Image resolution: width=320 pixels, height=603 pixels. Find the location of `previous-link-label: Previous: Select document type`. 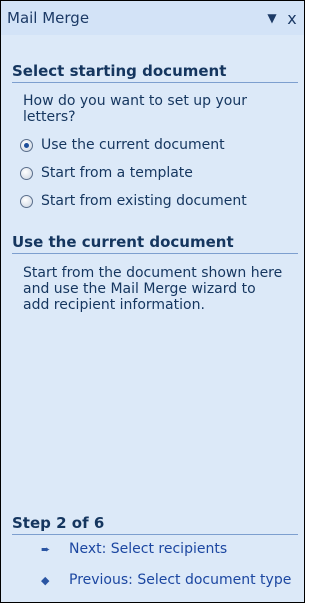

previous-link-label: Previous: Select document type is located at coordinates (180, 580).